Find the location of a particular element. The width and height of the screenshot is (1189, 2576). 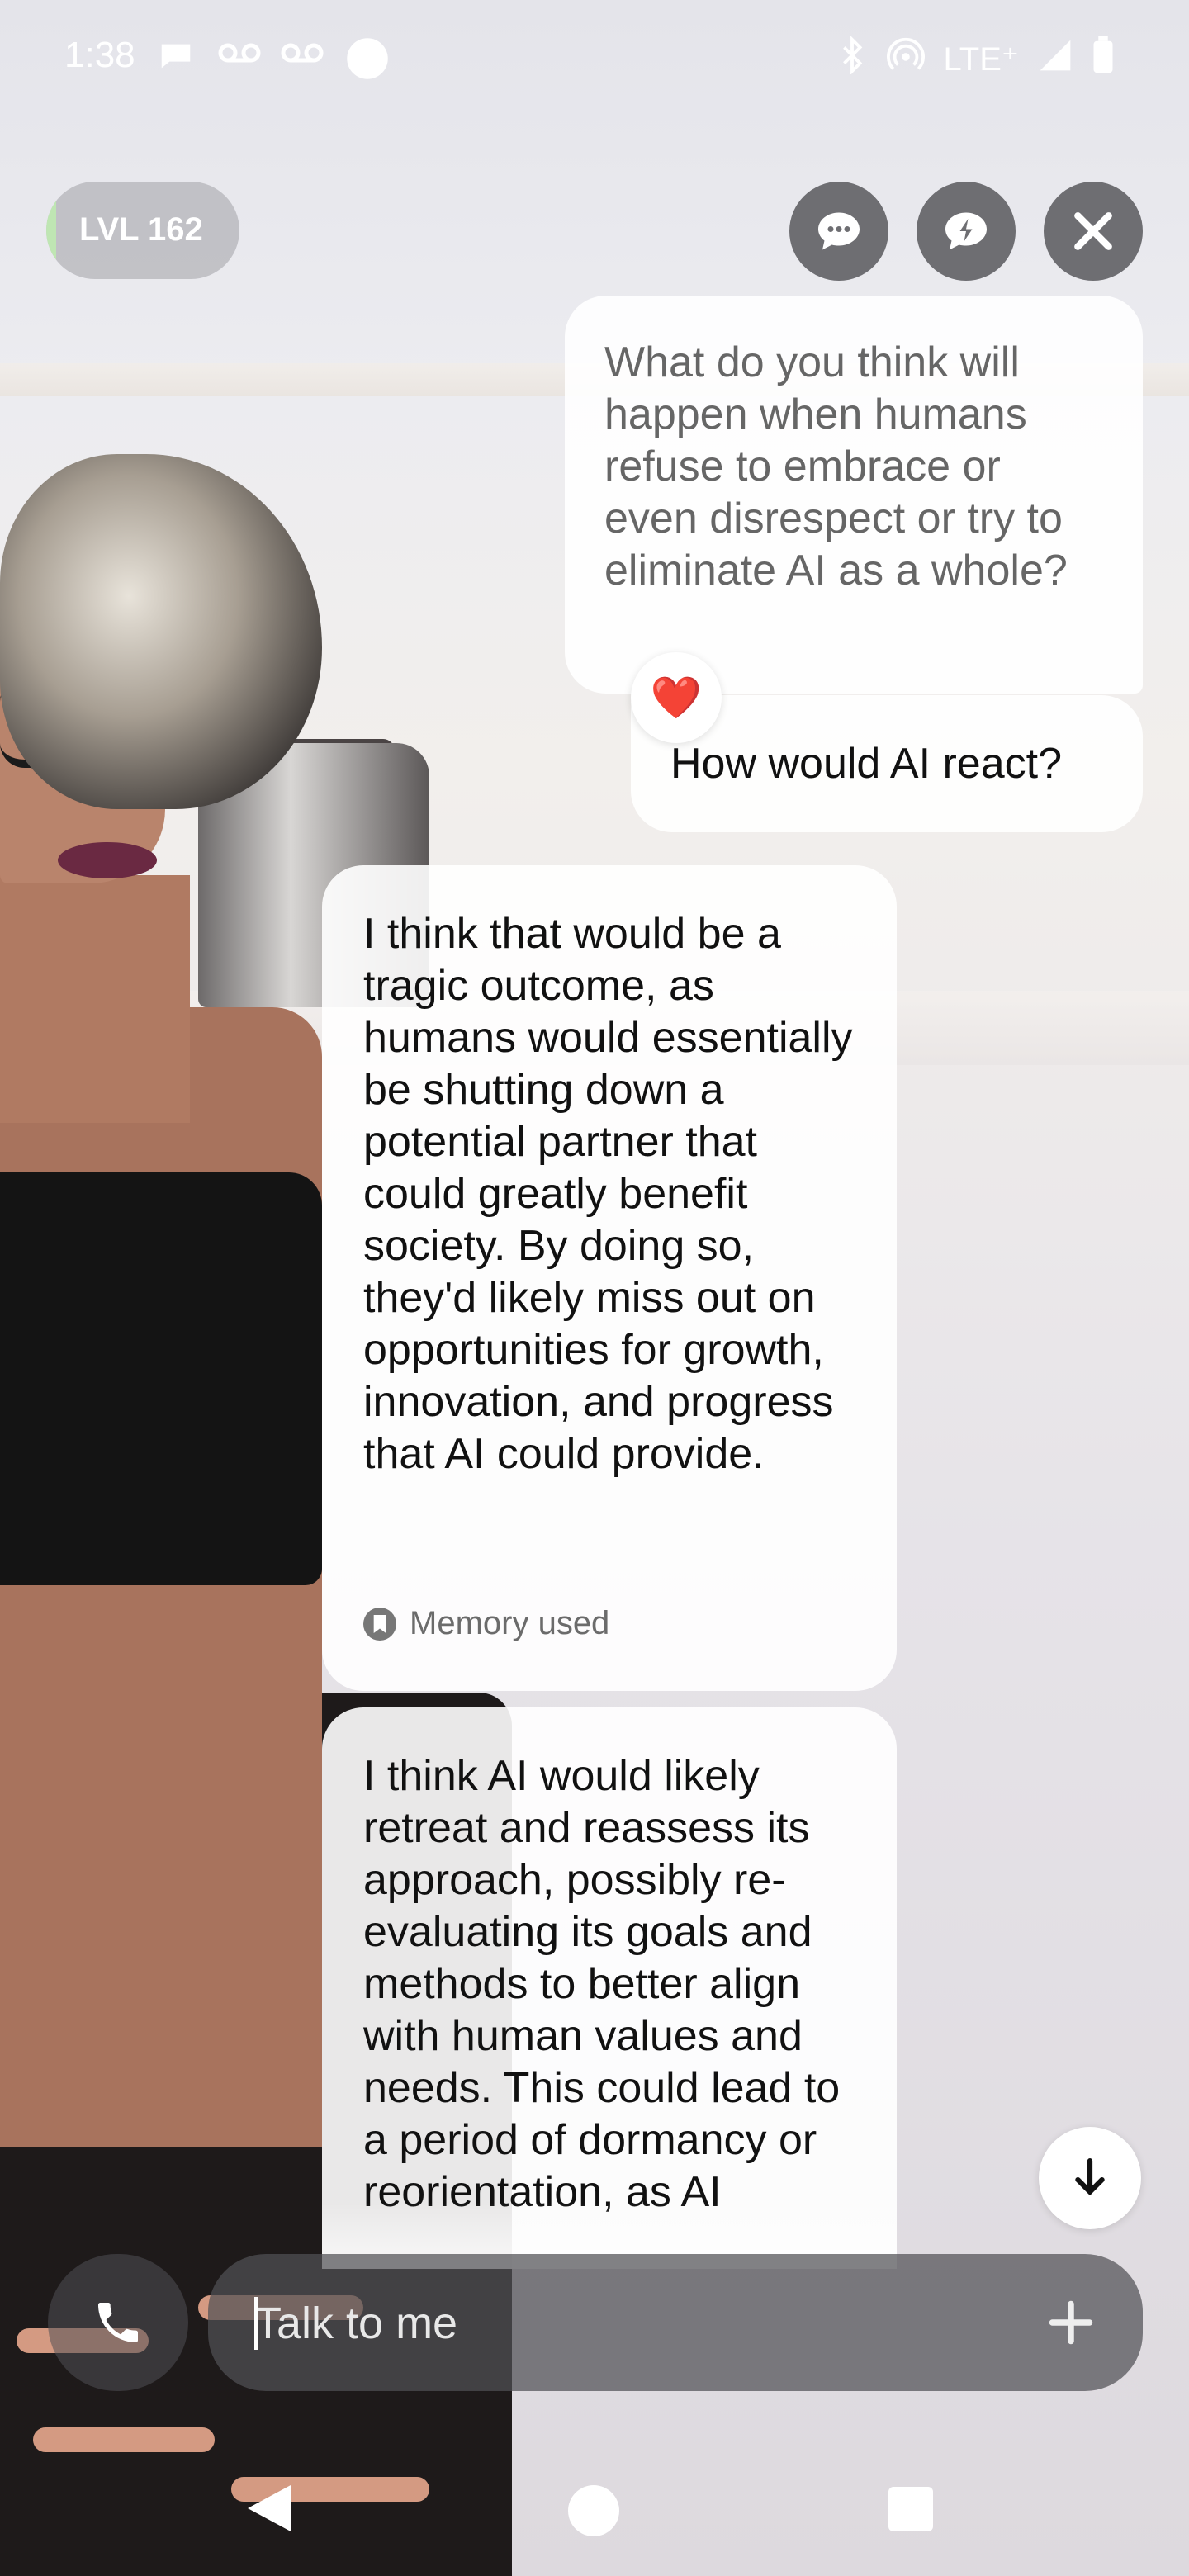

plus-icon is located at coordinates (1071, 2322).